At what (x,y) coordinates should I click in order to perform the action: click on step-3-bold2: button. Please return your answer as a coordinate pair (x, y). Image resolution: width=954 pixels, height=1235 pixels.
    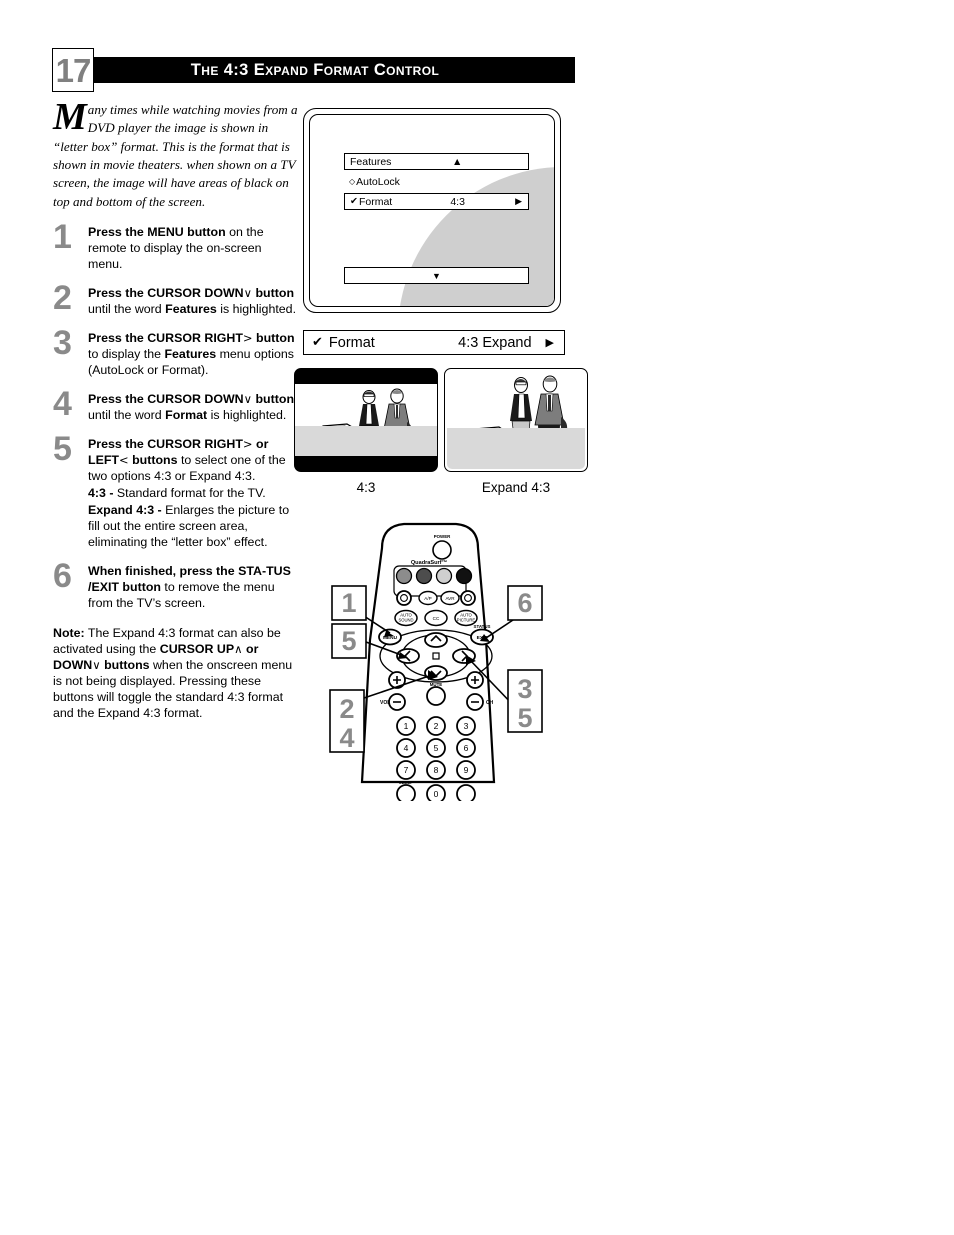
    Looking at the image, I should click on (275, 337).